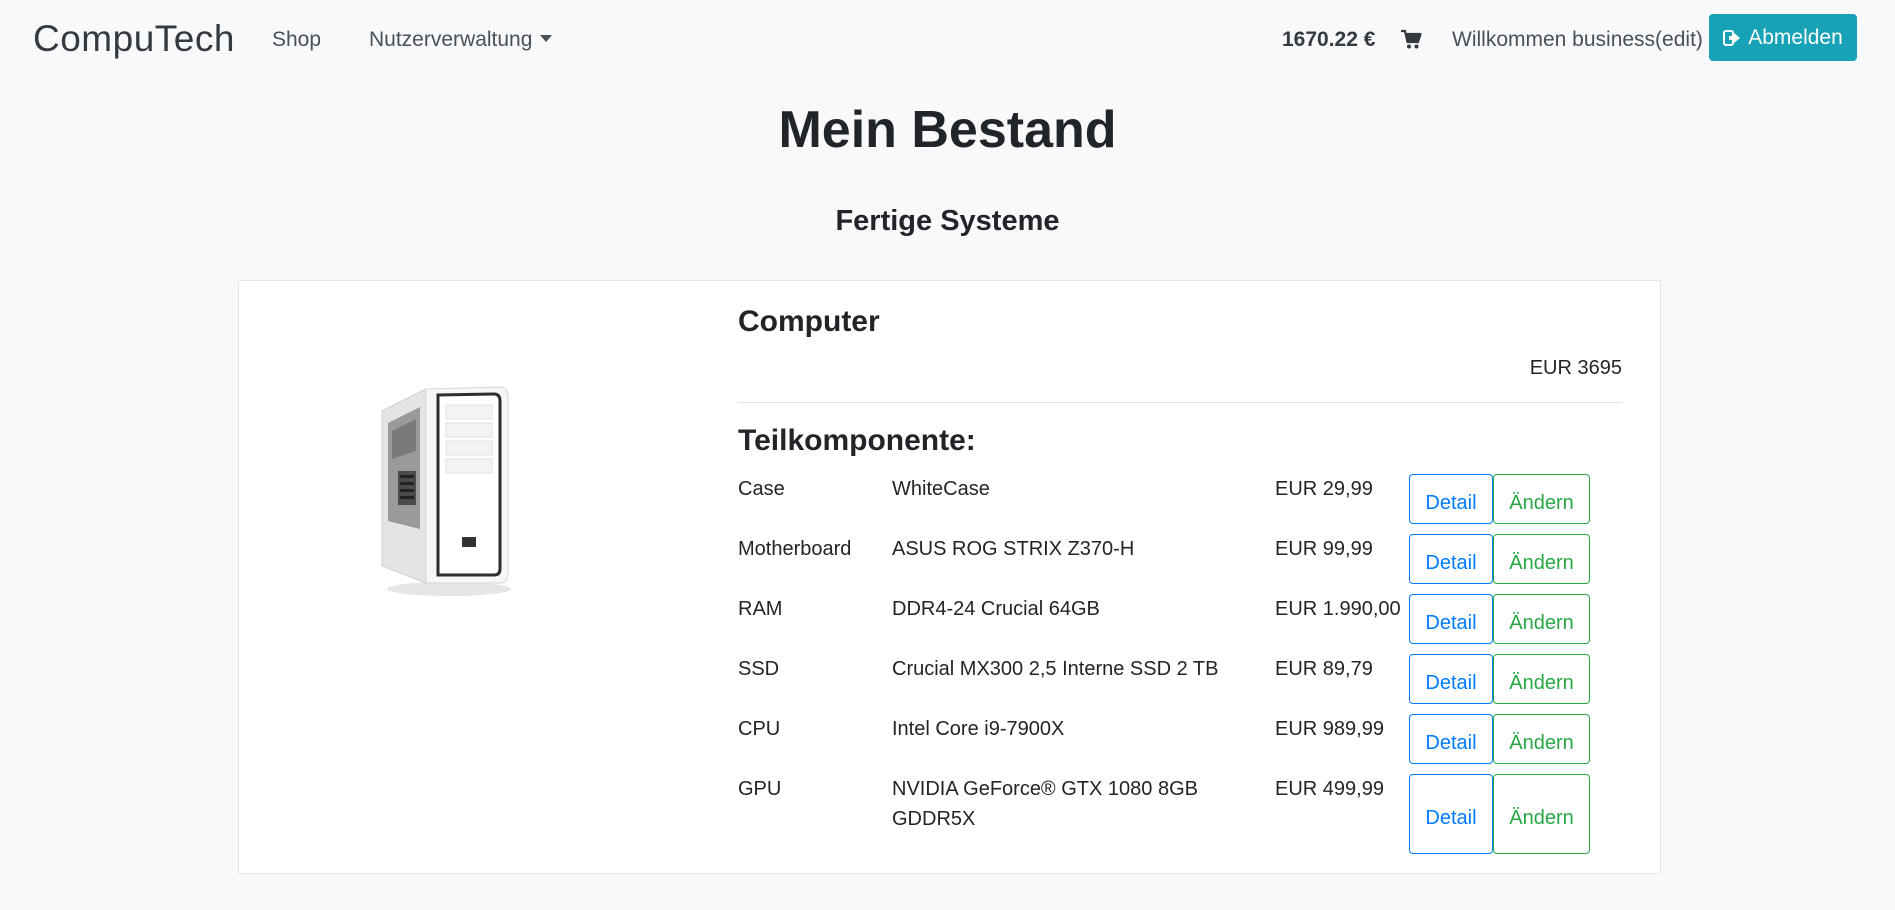 The height and width of the screenshot is (910, 1895). I want to click on logout-label: Abmelden, so click(1795, 37).